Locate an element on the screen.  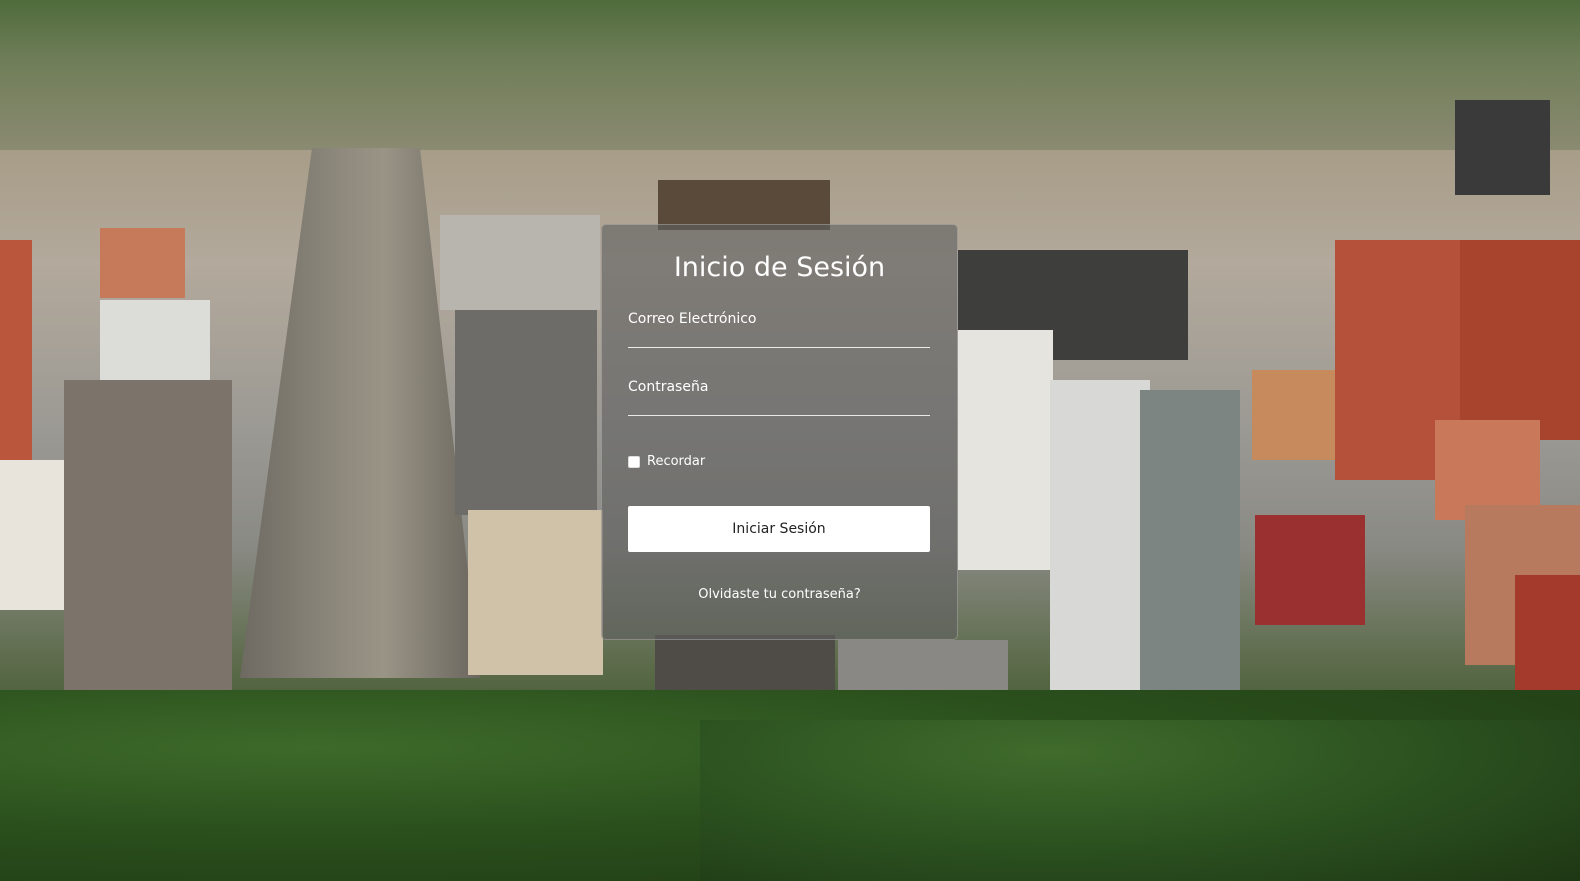
forgot-password-link: Olvidaste tu contraseña? is located at coordinates (779, 594).